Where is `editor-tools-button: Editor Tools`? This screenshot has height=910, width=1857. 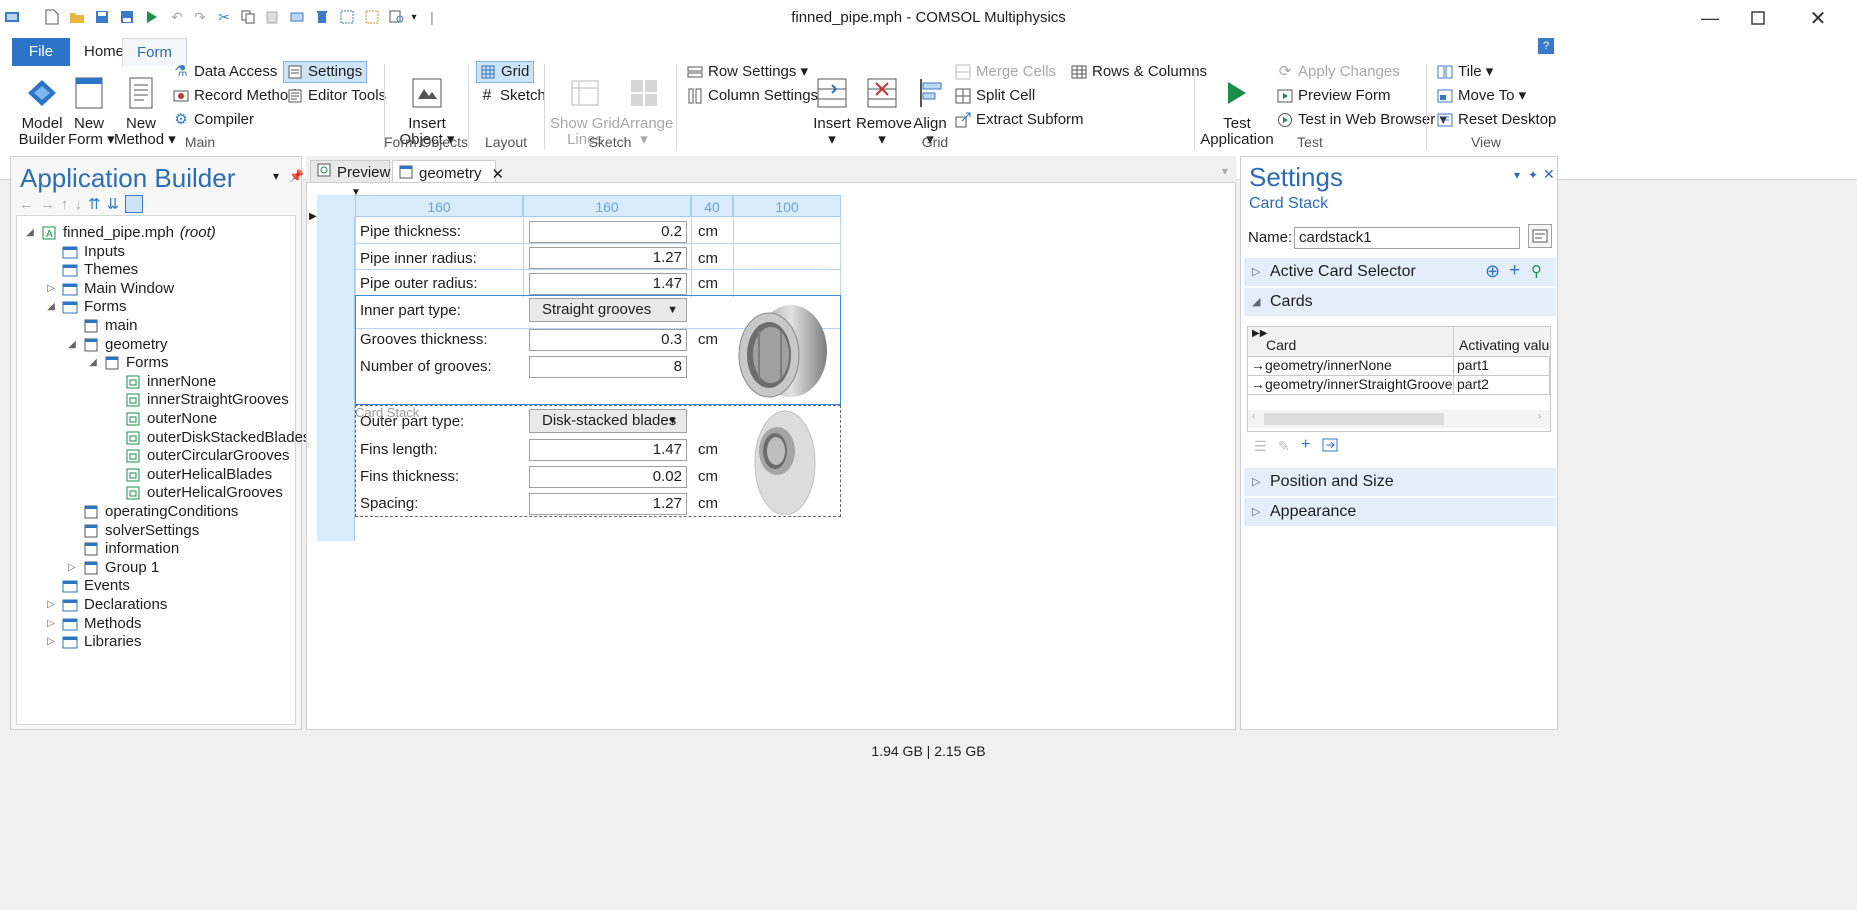 editor-tools-button: Editor Tools is located at coordinates (336, 96).